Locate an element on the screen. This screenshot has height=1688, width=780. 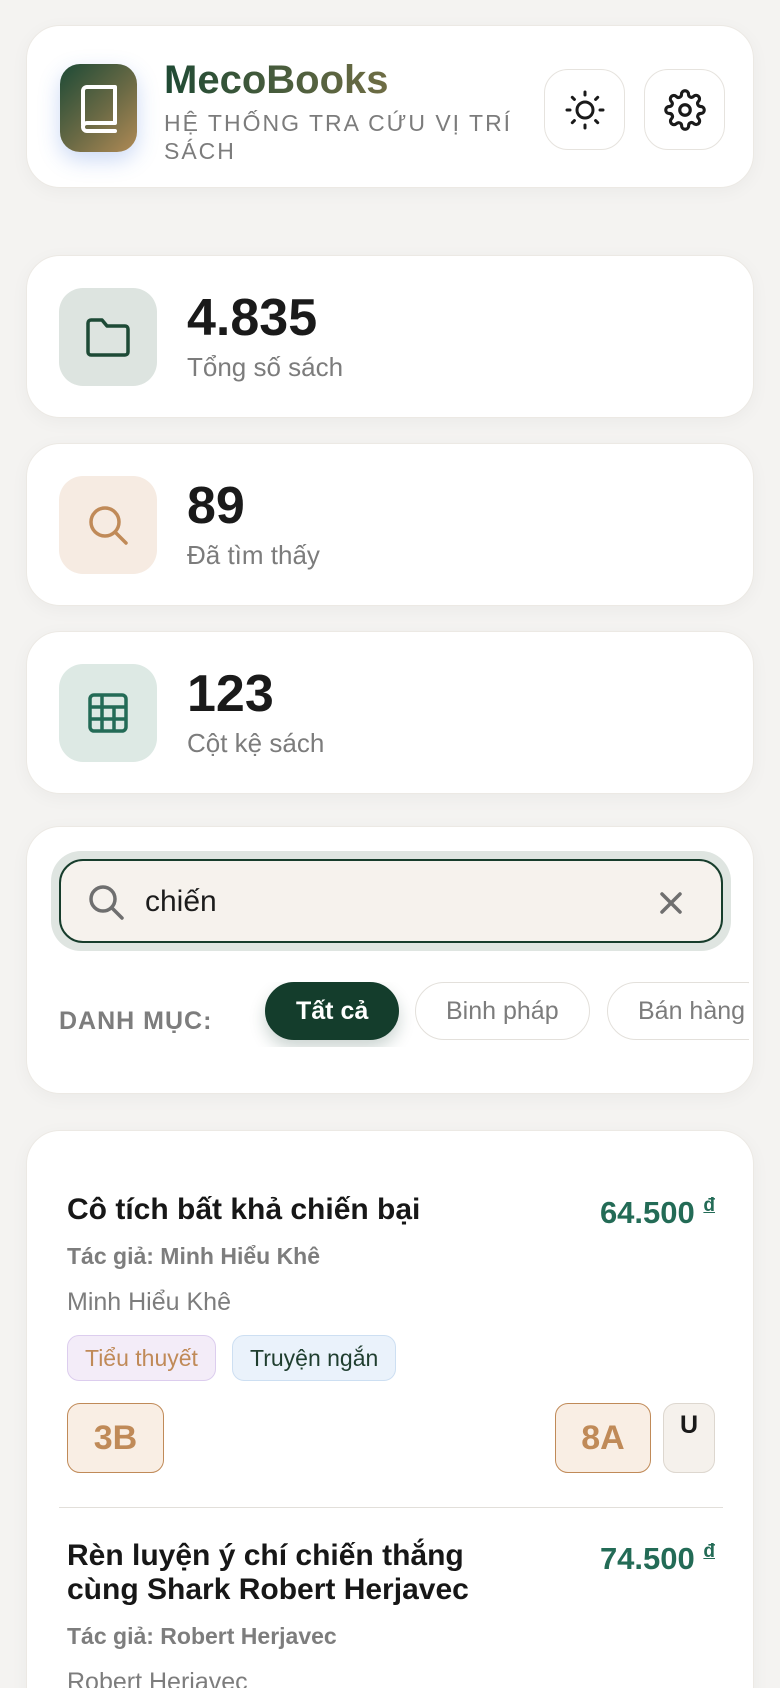
book-price: 74.500 đ is located at coordinates (657, 1558).